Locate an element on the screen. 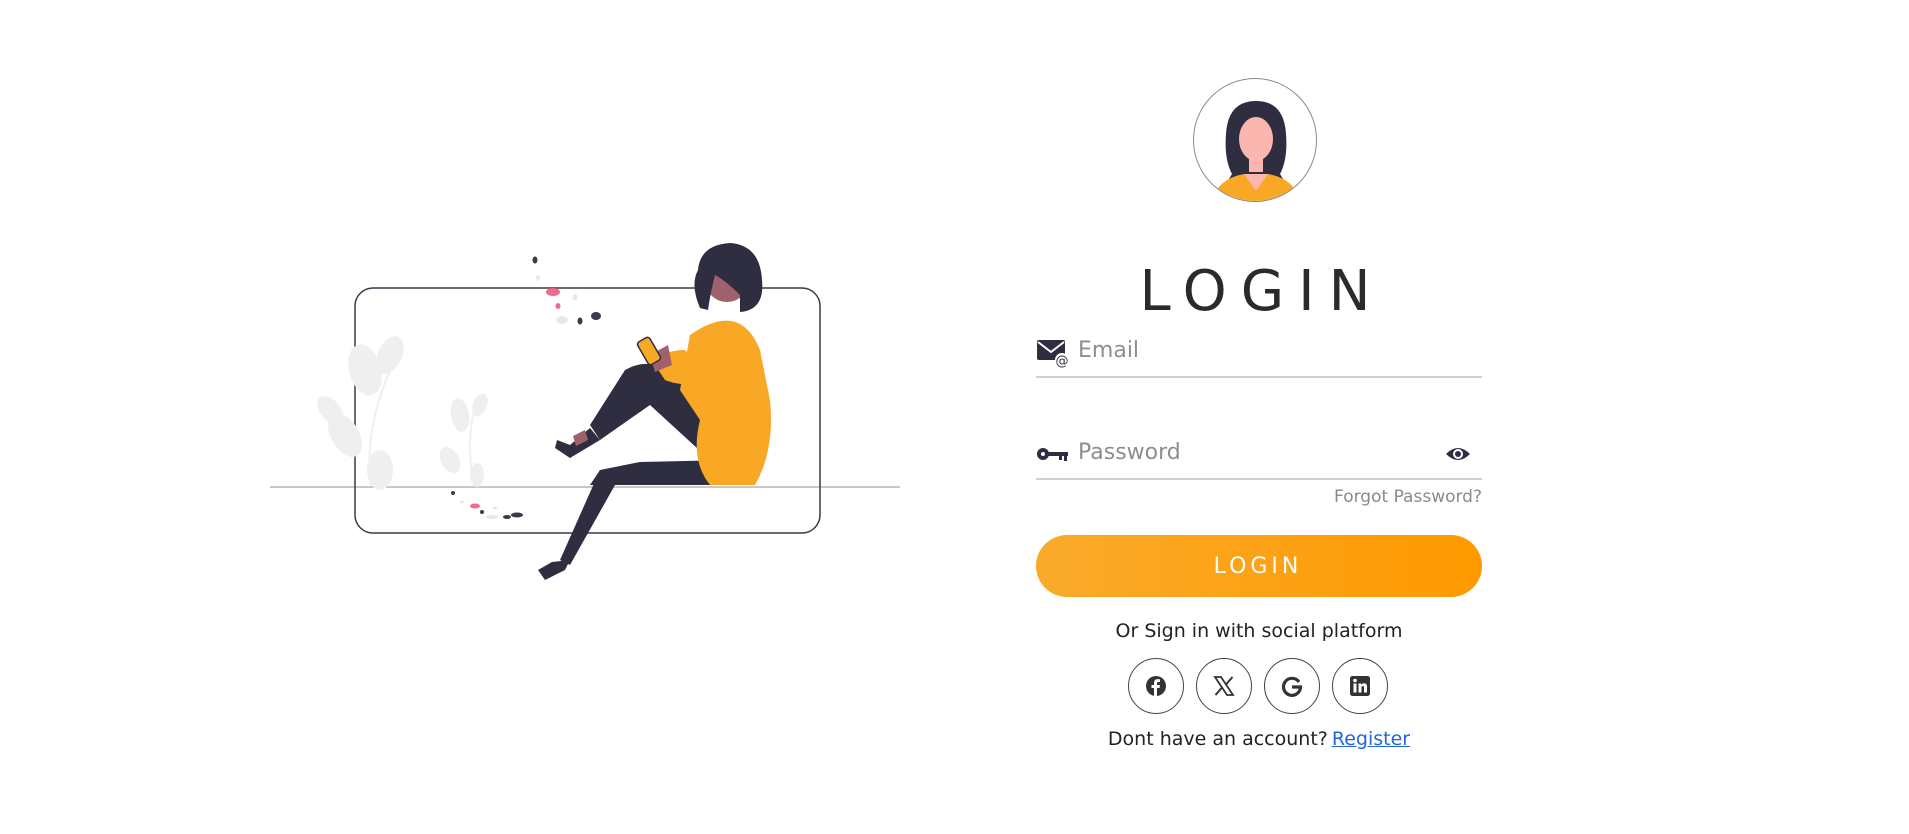  key-icon is located at coordinates (1053, 454).